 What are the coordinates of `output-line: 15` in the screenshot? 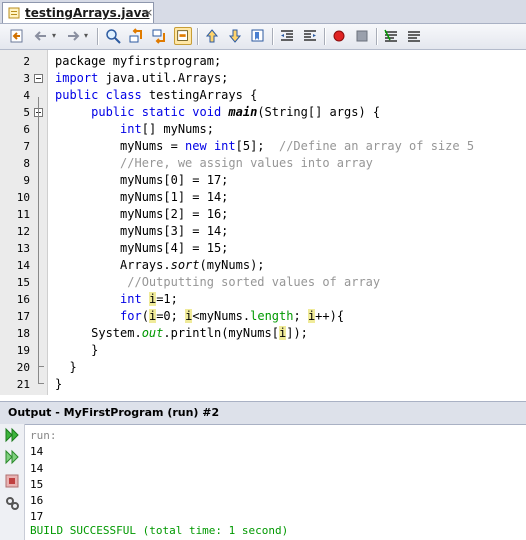 It's located at (37, 484).